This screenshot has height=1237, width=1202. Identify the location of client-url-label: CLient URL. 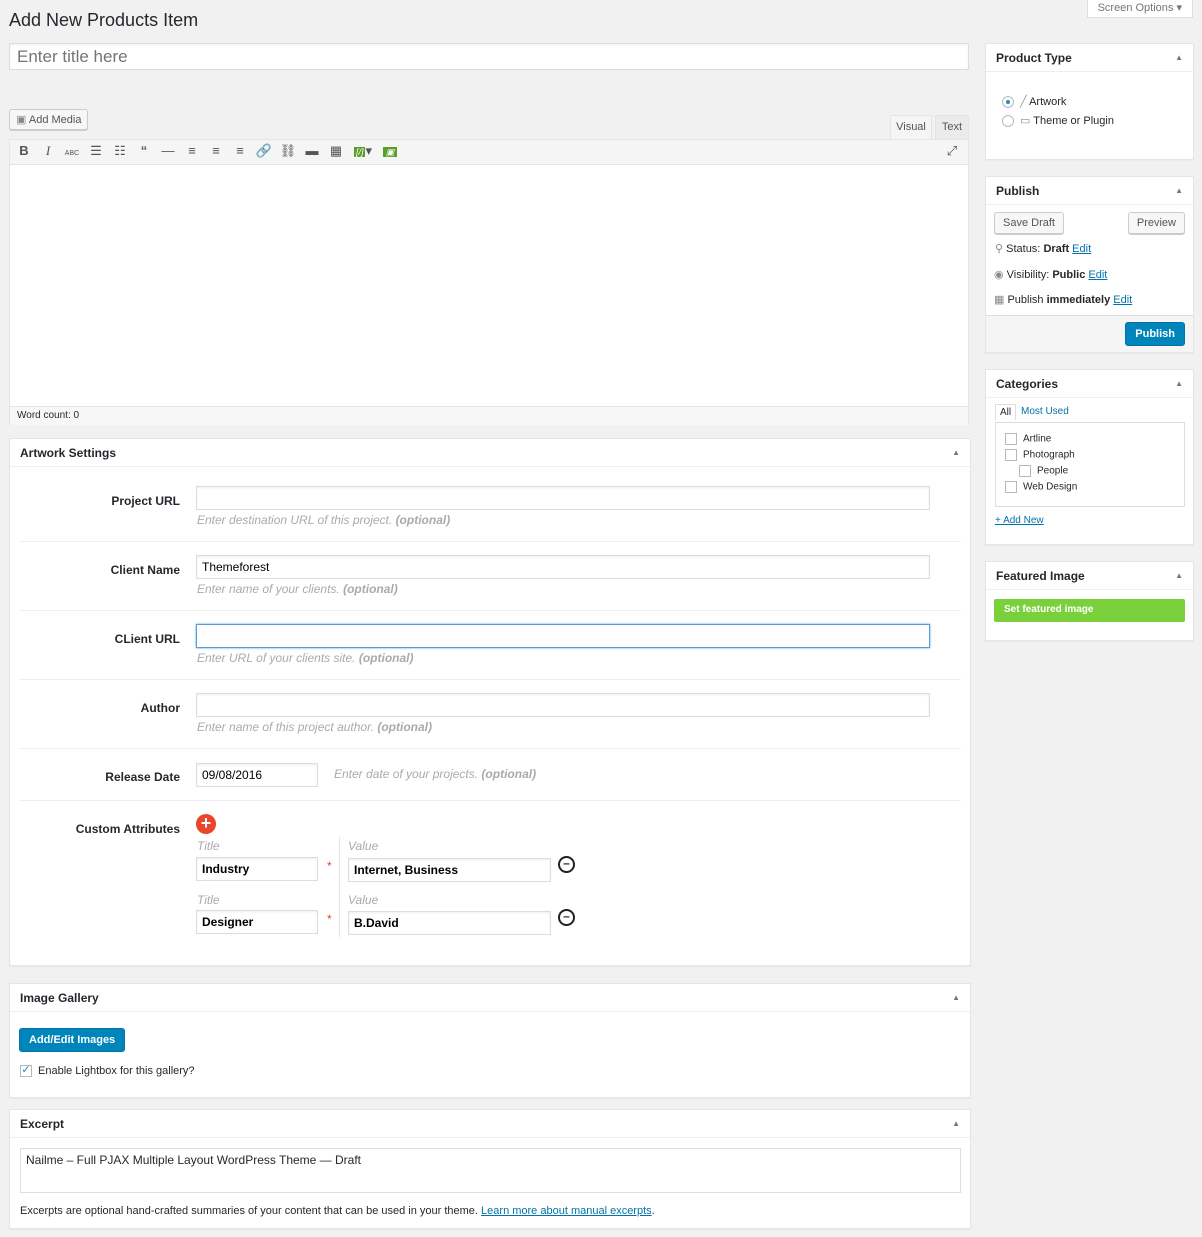
(147, 639).